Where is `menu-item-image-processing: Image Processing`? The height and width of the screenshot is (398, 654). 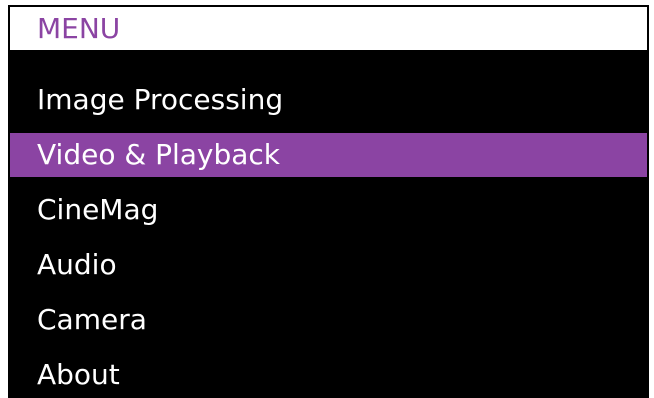
menu-item-image-processing: Image Processing is located at coordinates (328, 100).